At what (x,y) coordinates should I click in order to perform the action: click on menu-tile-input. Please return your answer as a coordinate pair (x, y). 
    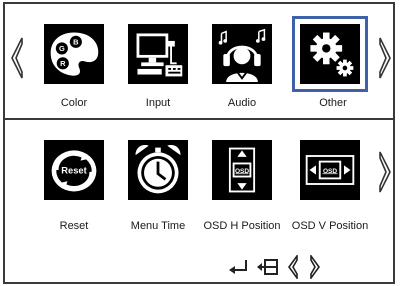
    Looking at the image, I should click on (158, 54).